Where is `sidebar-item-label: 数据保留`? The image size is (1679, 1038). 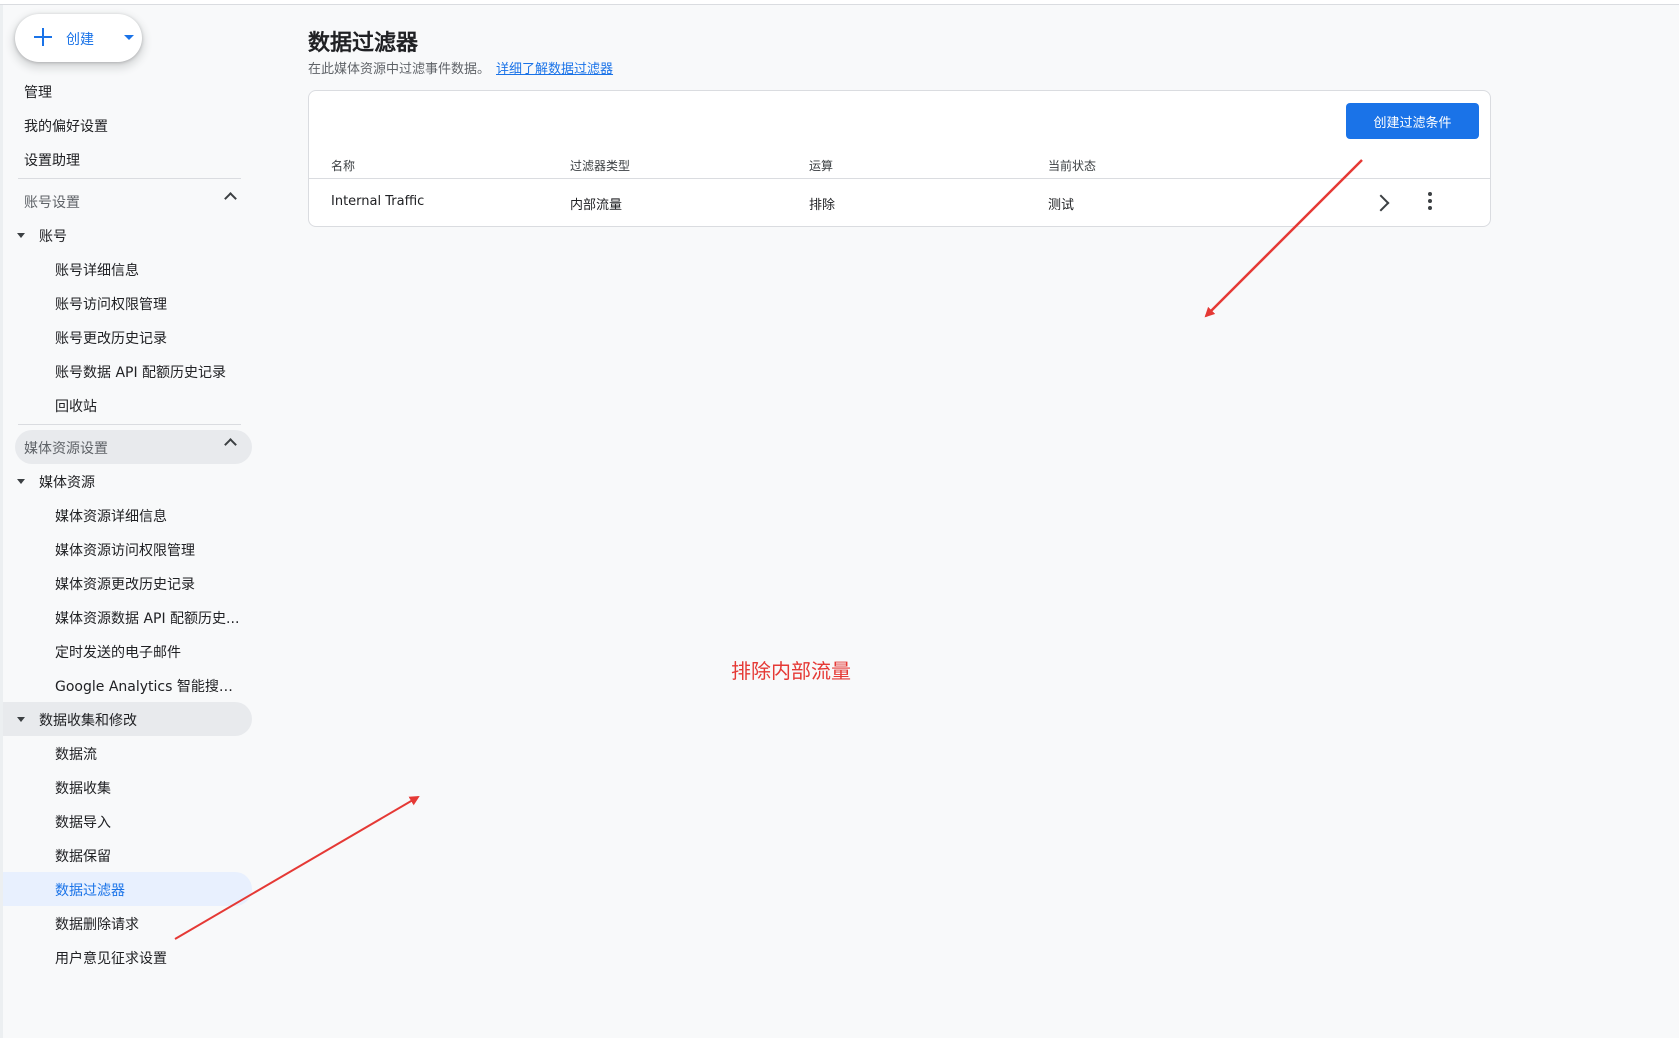 sidebar-item-label: 数据保留 is located at coordinates (83, 857).